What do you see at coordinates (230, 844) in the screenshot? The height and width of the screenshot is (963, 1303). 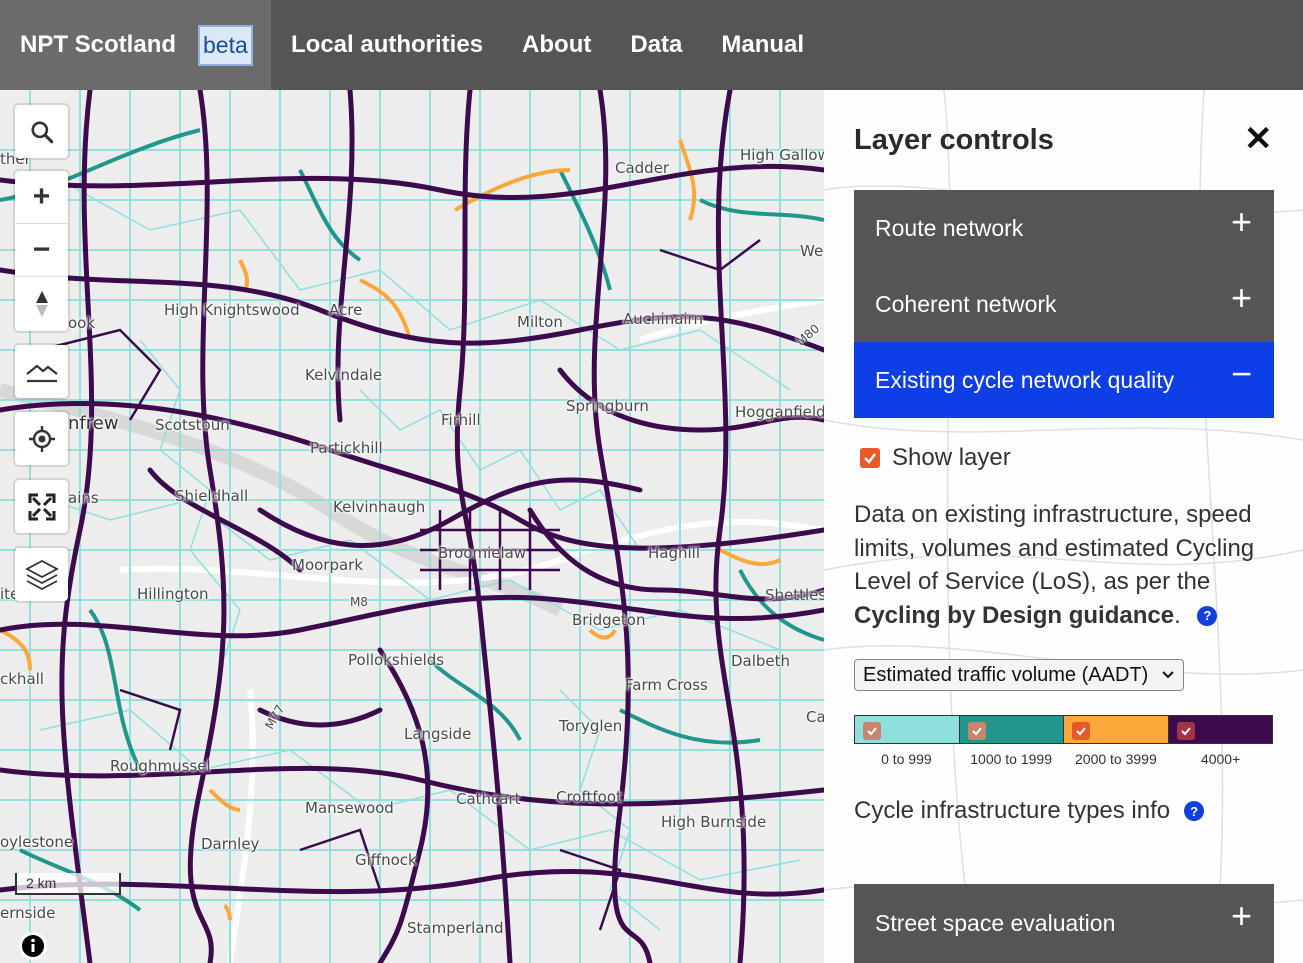 I see `place-label: Darnley` at bounding box center [230, 844].